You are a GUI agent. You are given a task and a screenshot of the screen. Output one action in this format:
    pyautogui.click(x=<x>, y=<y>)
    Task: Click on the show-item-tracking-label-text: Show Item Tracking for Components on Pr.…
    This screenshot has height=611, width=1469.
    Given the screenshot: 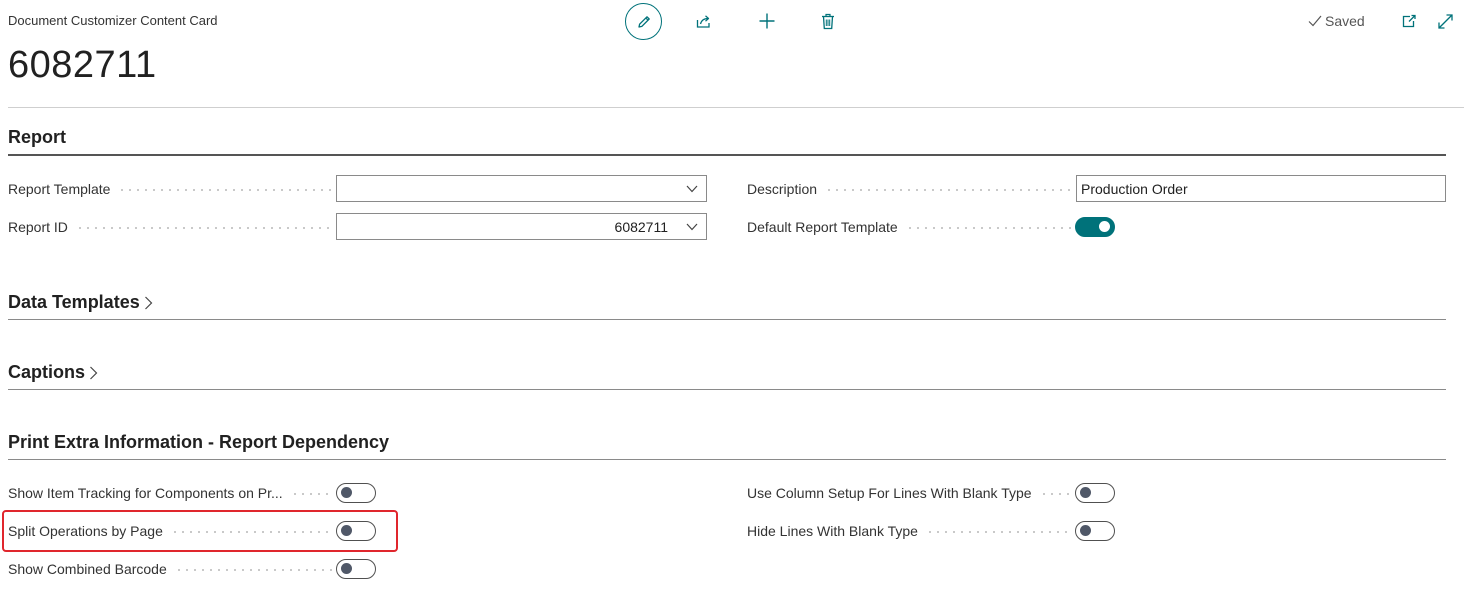 What is the action you would take?
    pyautogui.click(x=145, y=493)
    